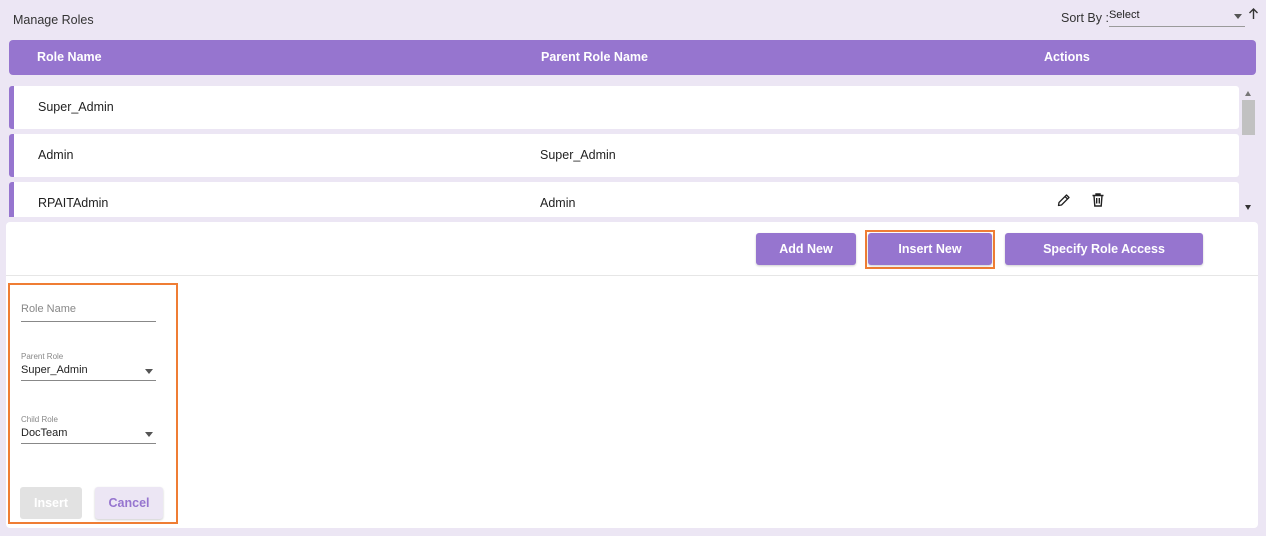 This screenshot has height=536, width=1266. Describe the element at coordinates (1248, 117) in the screenshot. I see `scrollbar-thumb` at that location.